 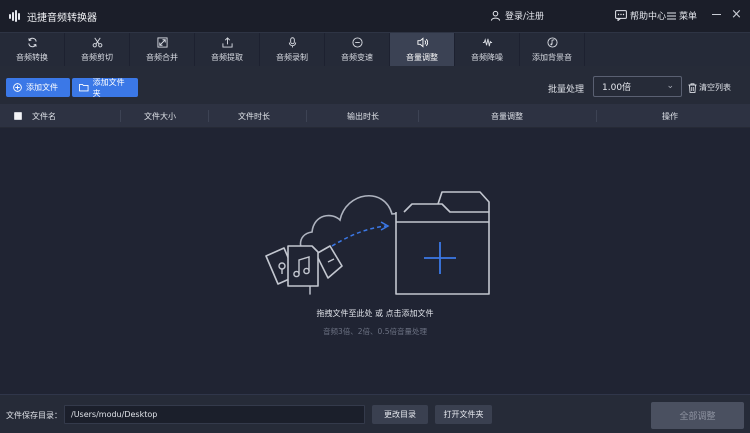 I want to click on chat-icon, so click(x=621, y=15).